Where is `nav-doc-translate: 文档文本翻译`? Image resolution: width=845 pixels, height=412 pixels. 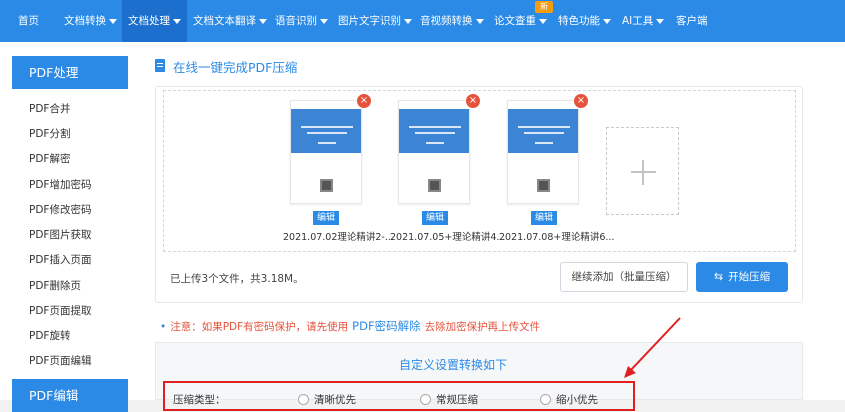 nav-doc-translate: 文档文本翻译 is located at coordinates (230, 21).